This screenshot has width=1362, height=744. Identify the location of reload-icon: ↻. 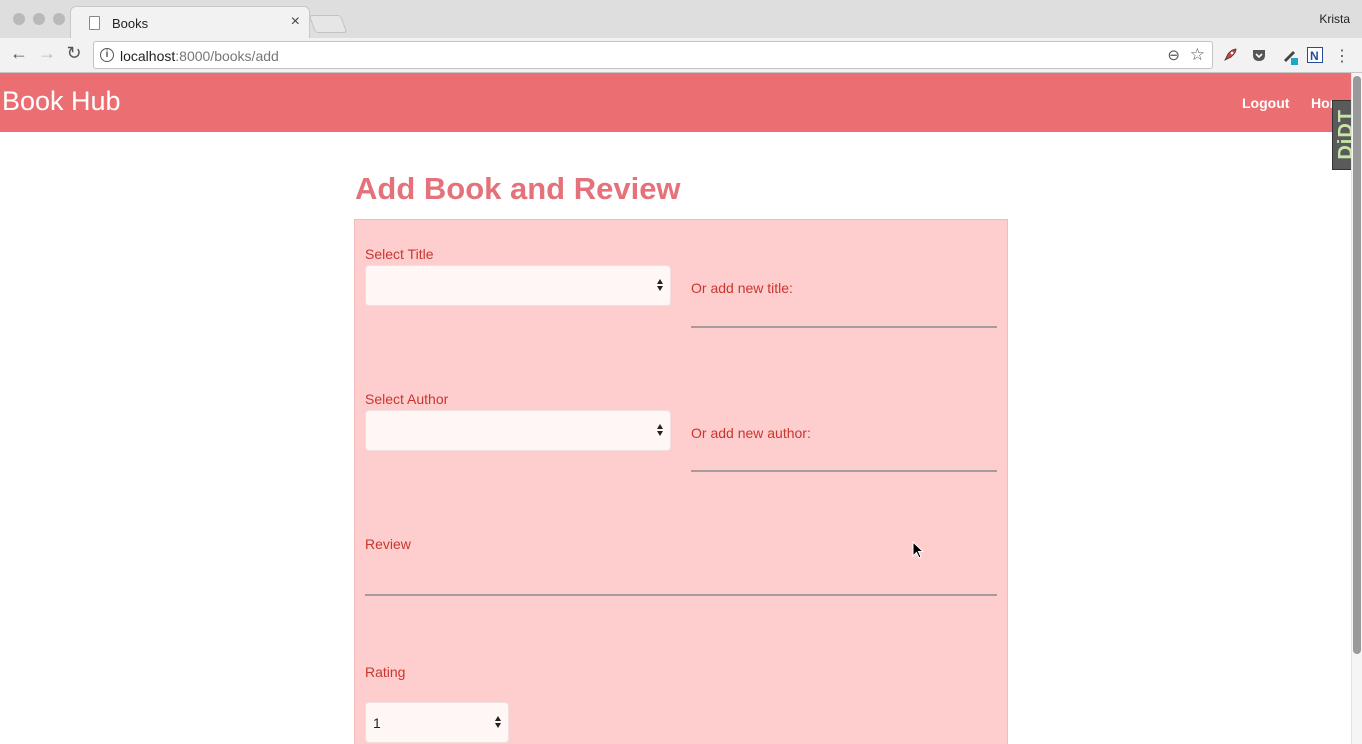
(74, 53).